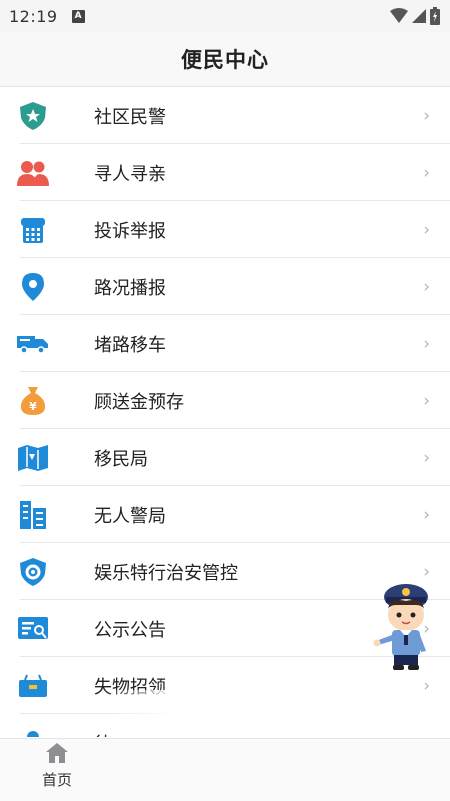 Image resolution: width=450 pixels, height=801 pixels. What do you see at coordinates (56, 780) in the screenshot?
I see `tab-home-label: 首页` at bounding box center [56, 780].